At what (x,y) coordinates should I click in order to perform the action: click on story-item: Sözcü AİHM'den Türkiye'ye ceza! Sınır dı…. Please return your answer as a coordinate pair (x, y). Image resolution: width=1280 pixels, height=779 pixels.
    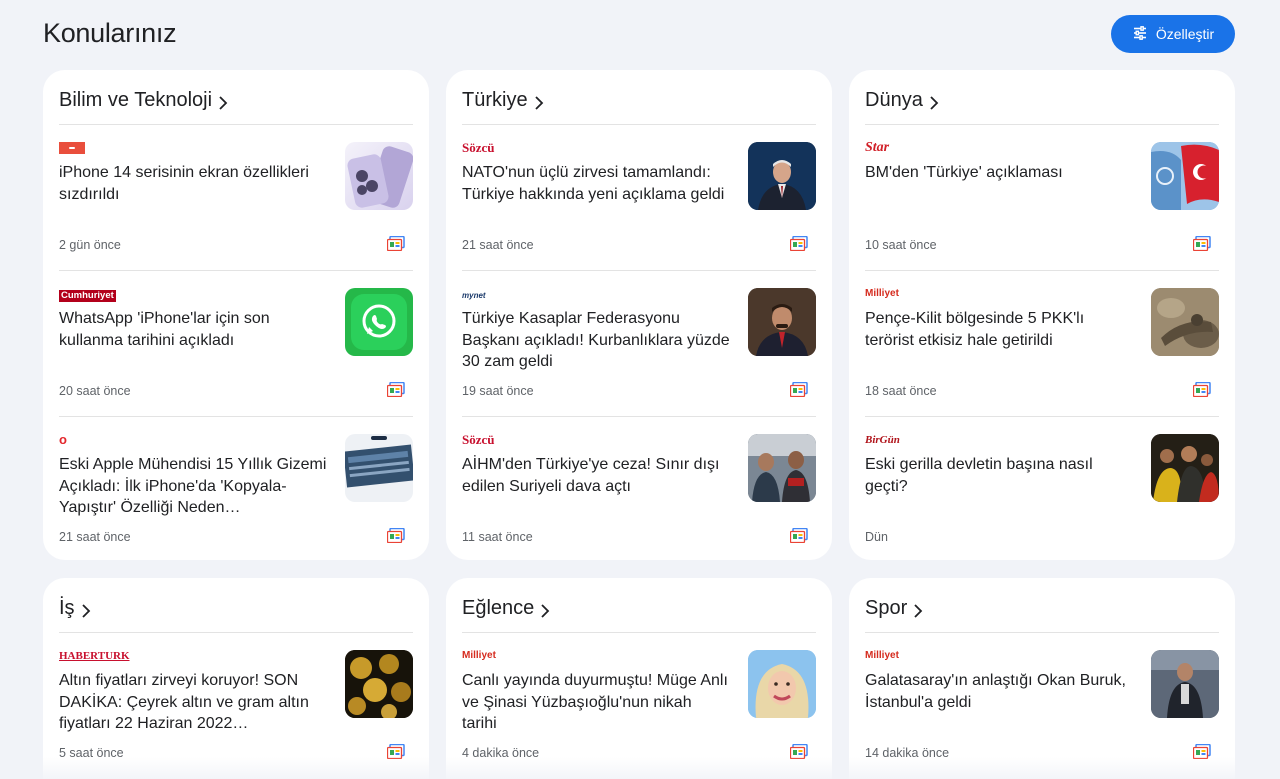
    Looking at the image, I should click on (639, 490).